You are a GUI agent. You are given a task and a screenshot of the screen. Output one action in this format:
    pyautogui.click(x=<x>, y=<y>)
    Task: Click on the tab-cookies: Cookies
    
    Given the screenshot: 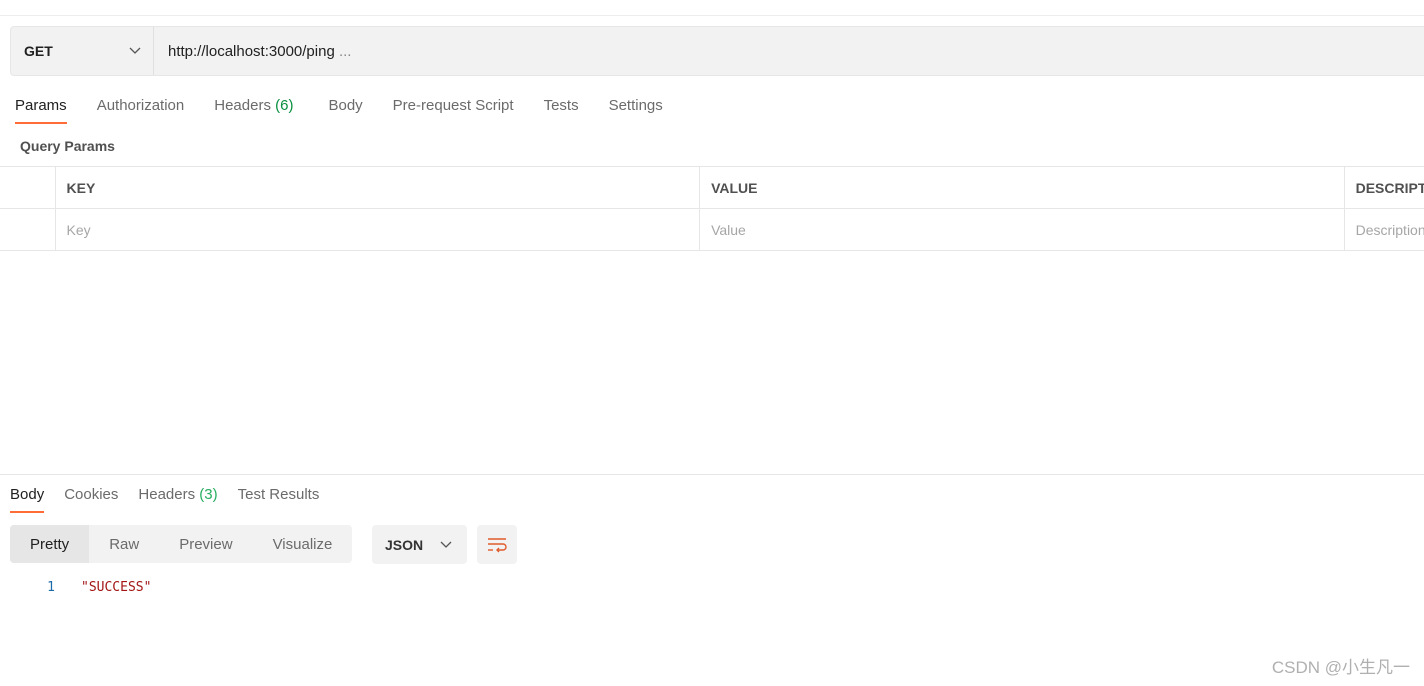 What is the action you would take?
    pyautogui.click(x=91, y=499)
    